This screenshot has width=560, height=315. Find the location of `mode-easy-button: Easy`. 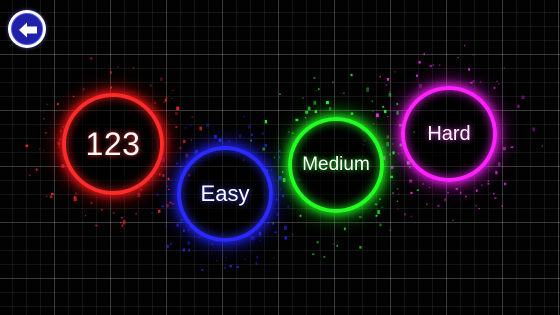

mode-easy-button: Easy is located at coordinates (225, 194).